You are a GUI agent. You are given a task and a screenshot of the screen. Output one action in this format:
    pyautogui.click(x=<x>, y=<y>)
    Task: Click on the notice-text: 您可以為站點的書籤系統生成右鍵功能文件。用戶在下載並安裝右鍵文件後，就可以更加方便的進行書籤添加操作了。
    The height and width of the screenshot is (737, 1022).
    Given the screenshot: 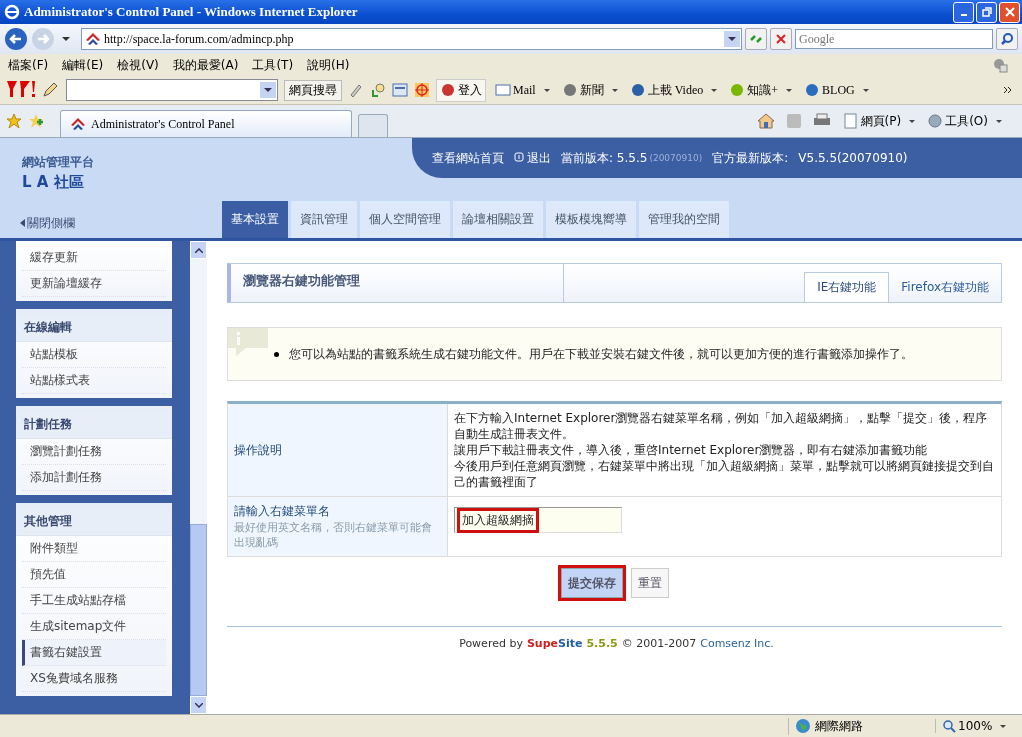 What is the action you would take?
    pyautogui.click(x=601, y=354)
    